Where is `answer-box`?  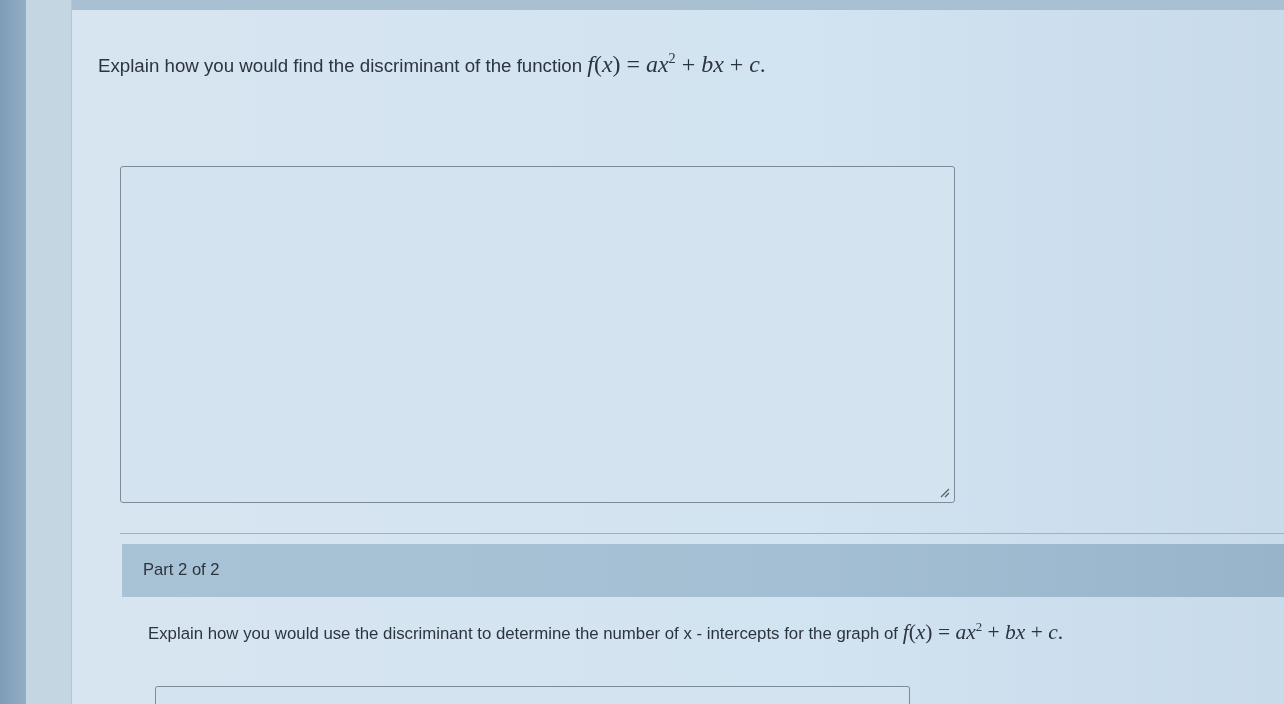
answer-box is located at coordinates (532, 695).